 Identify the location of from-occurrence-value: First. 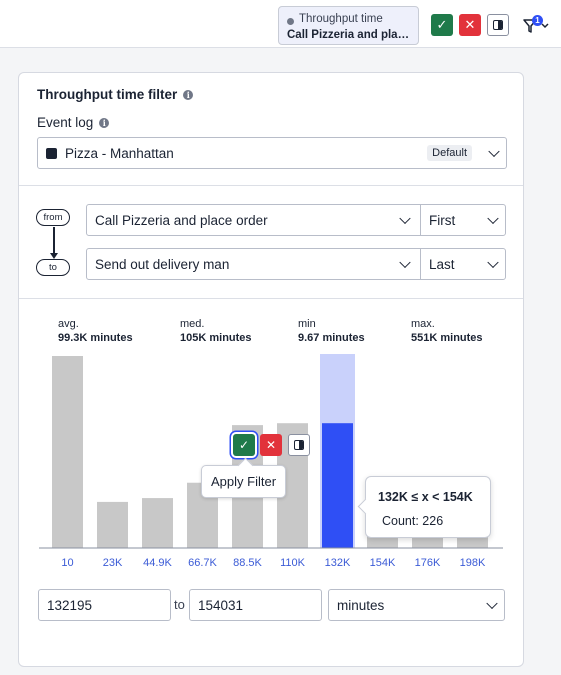
(442, 220).